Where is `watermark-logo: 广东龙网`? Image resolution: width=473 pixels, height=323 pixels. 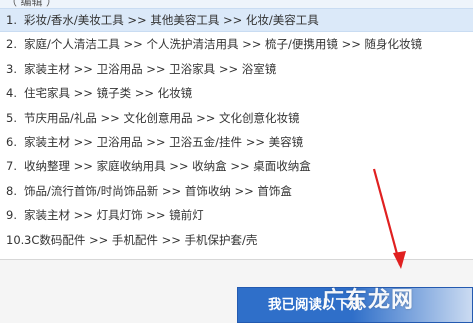 watermark-logo: 广东龙网 is located at coordinates (368, 300).